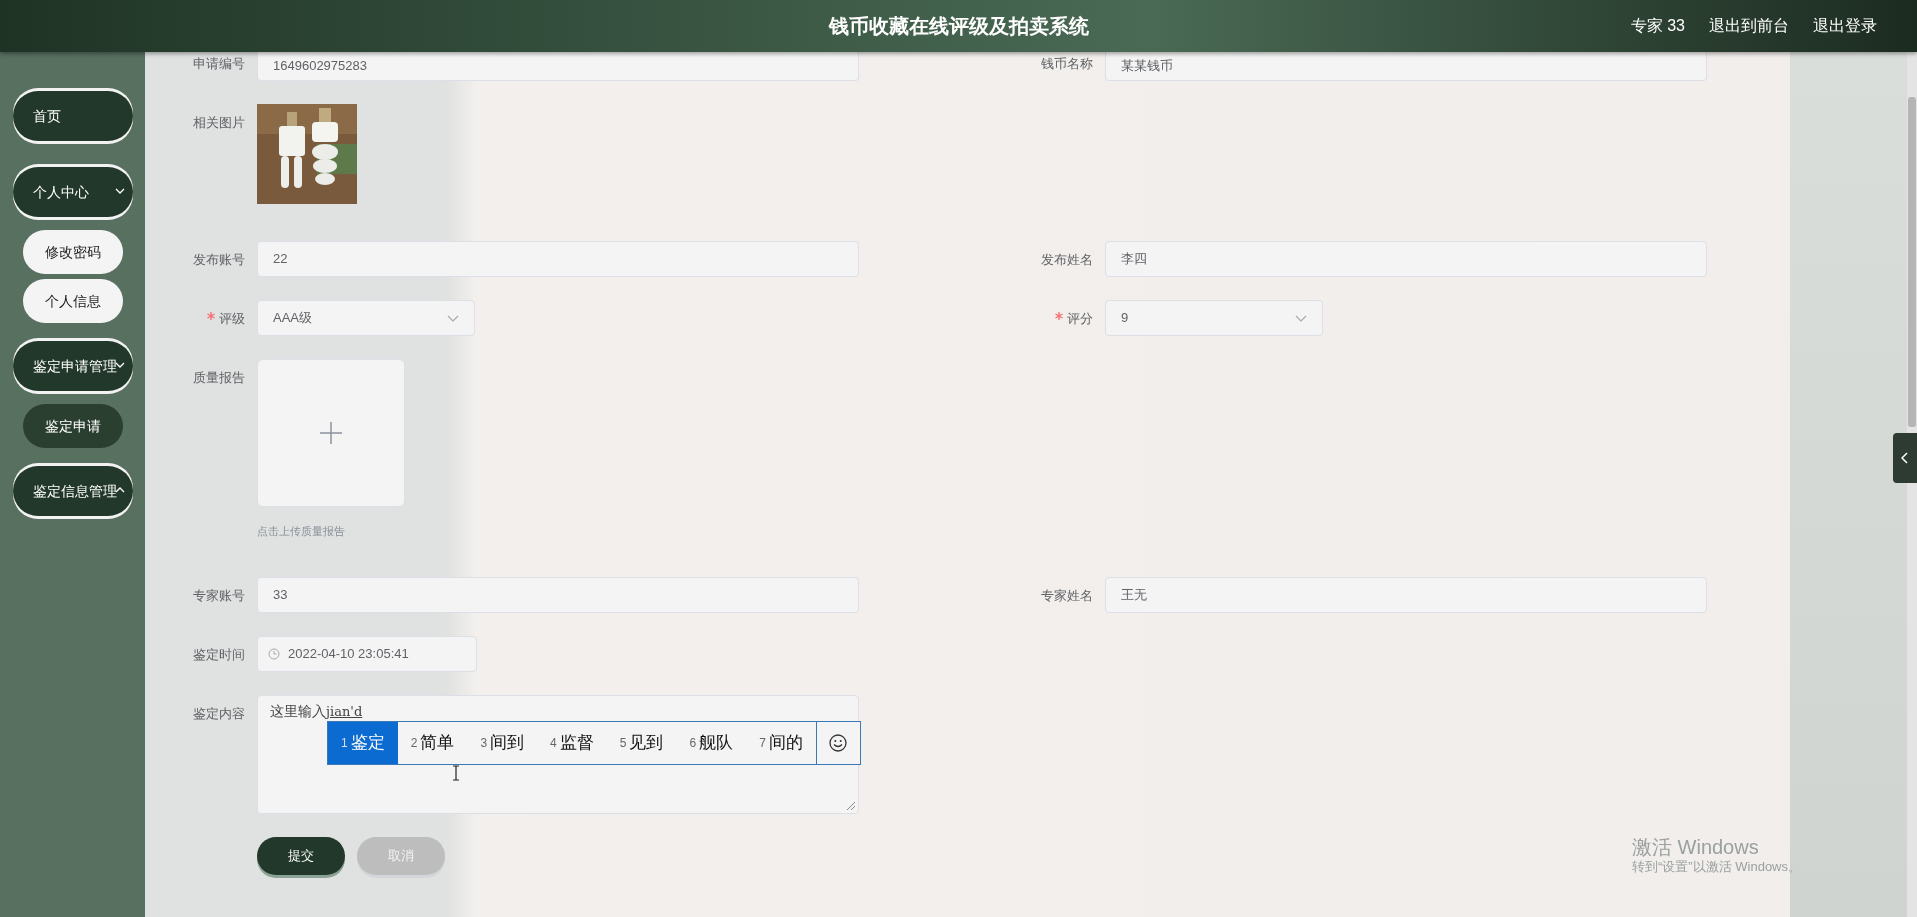 The image size is (1917, 917). Describe the element at coordinates (219, 378) in the screenshot. I see `field-label: 质量报告` at that location.